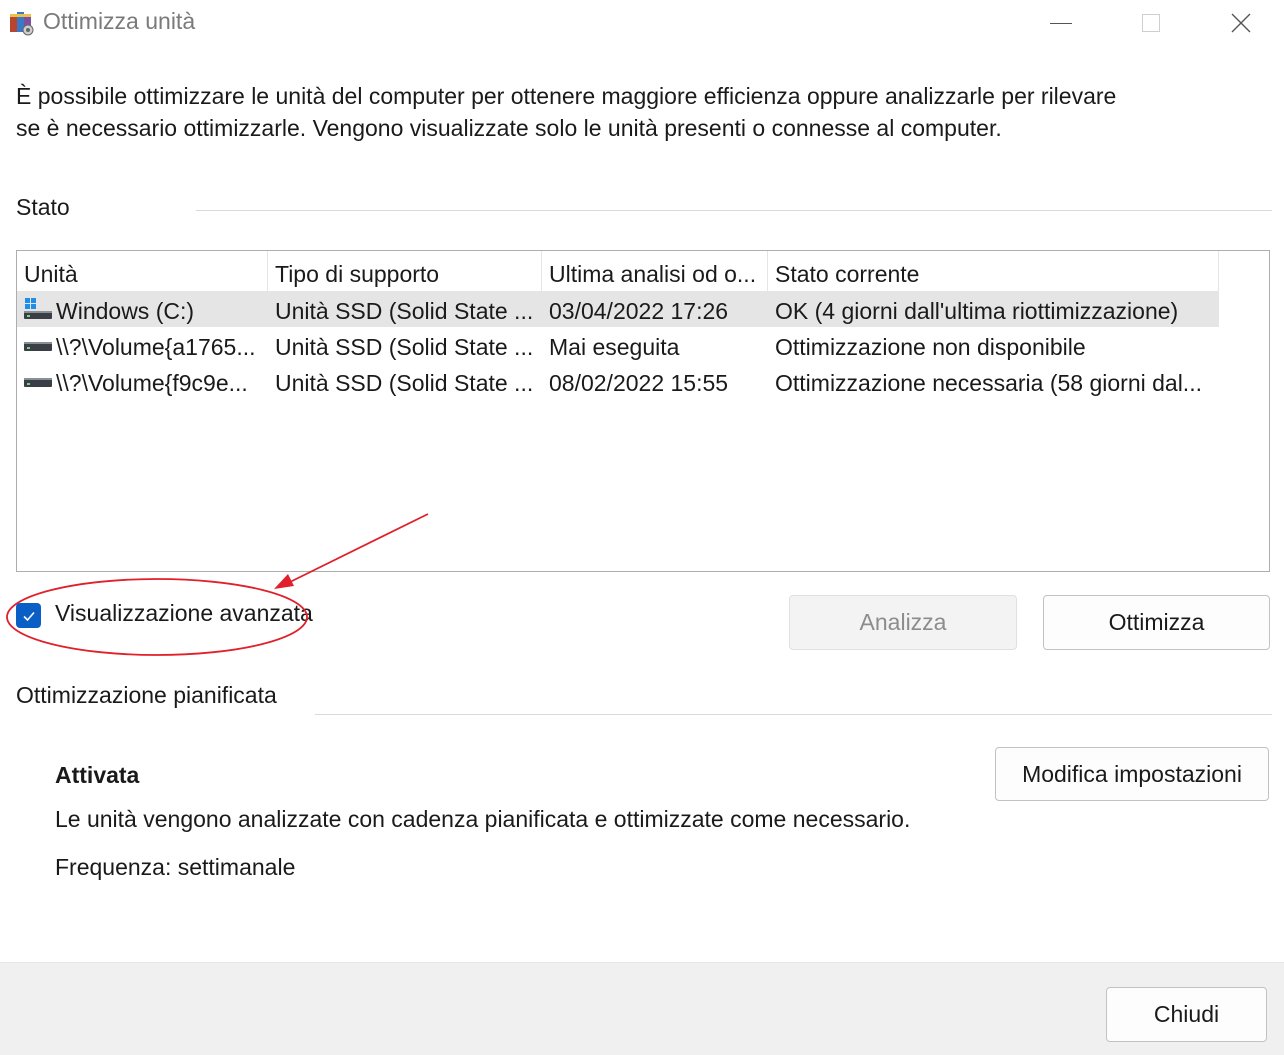 The image size is (1284, 1055). I want to click on analyze-button: Analizza, so click(903, 622).